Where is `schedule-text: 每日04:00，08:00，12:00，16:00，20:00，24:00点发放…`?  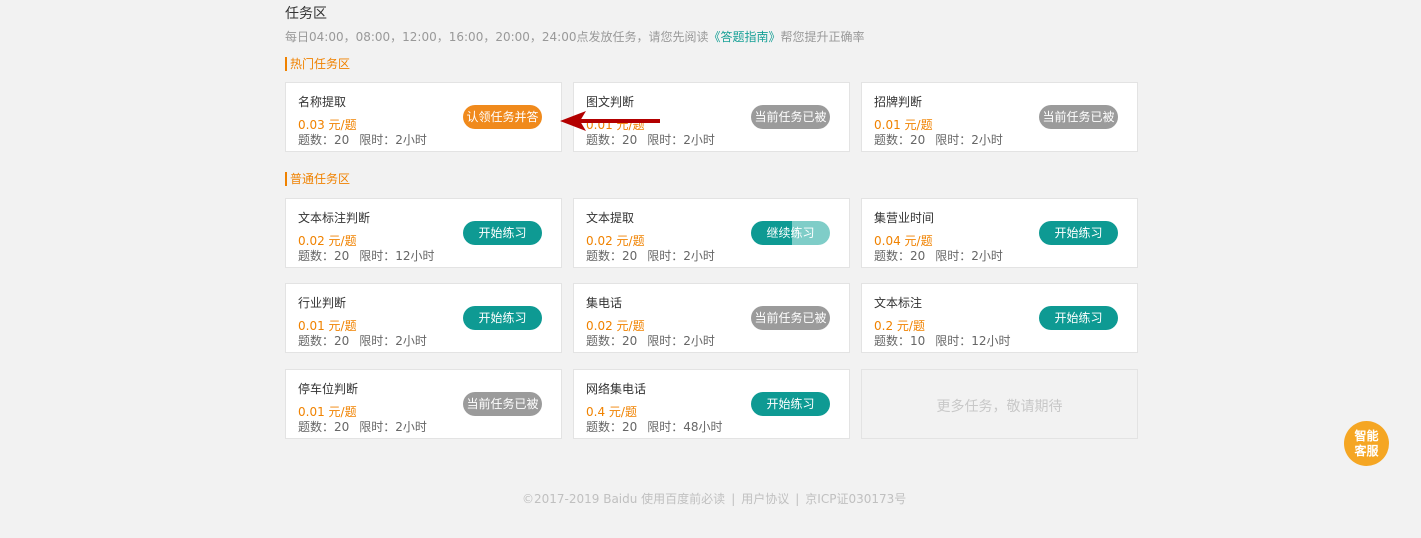
schedule-text: 每日04:00，08:00，12:00，16:00，20:00，24:00点发放… is located at coordinates (497, 37).